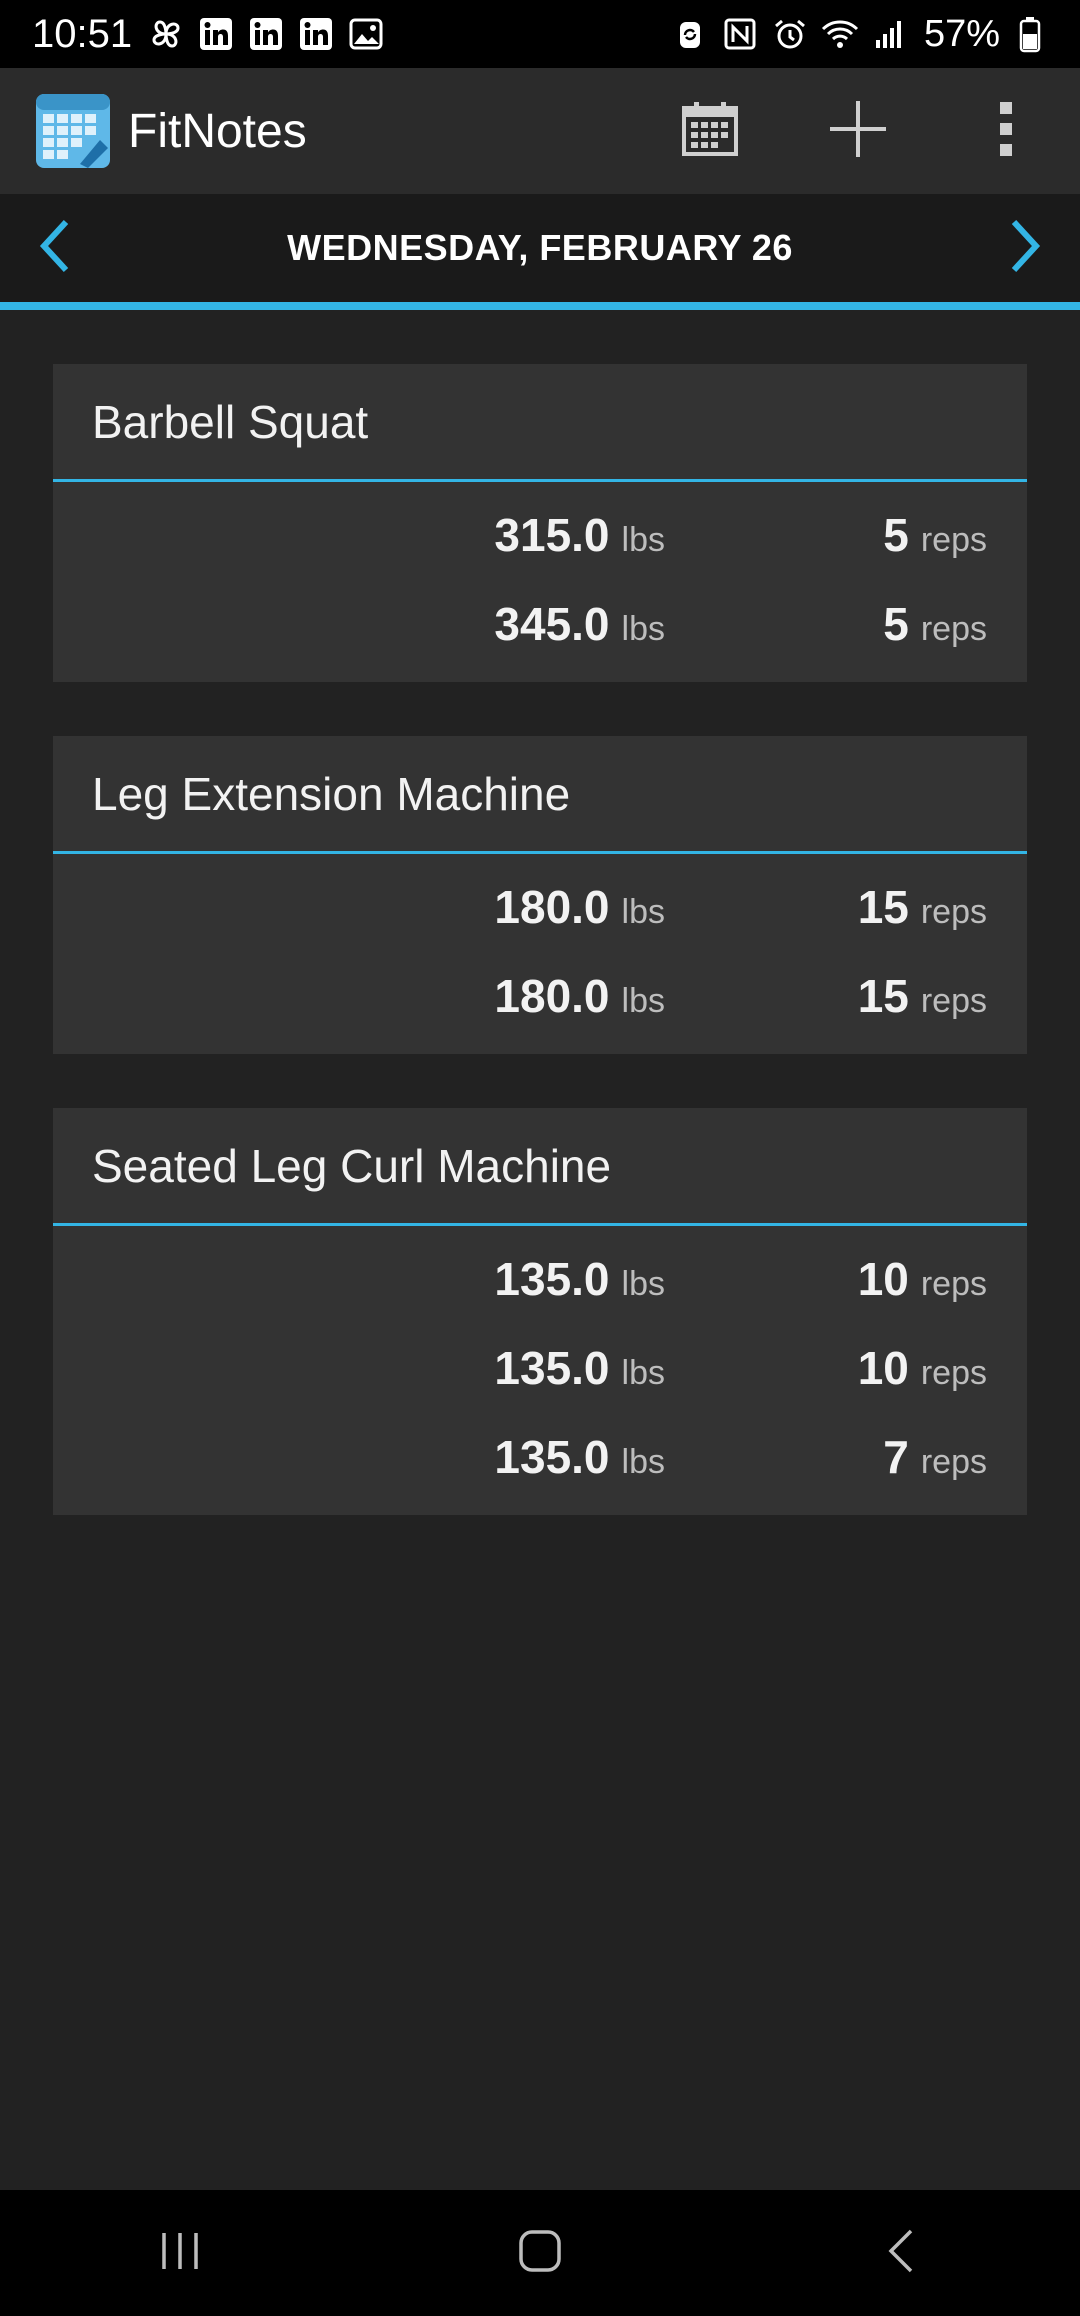  Describe the element at coordinates (540, 423) in the screenshot. I see `exercise-header: Barbell Squat` at that location.